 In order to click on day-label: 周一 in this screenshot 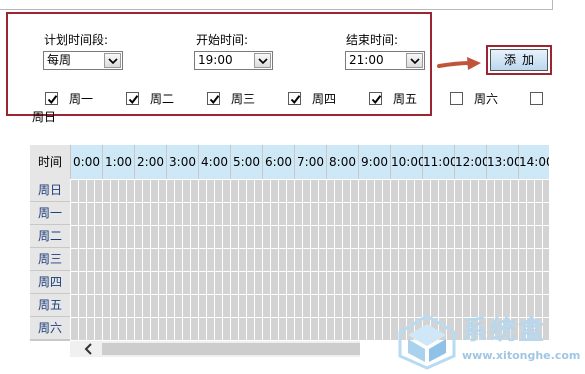, I will do `click(81, 99)`.